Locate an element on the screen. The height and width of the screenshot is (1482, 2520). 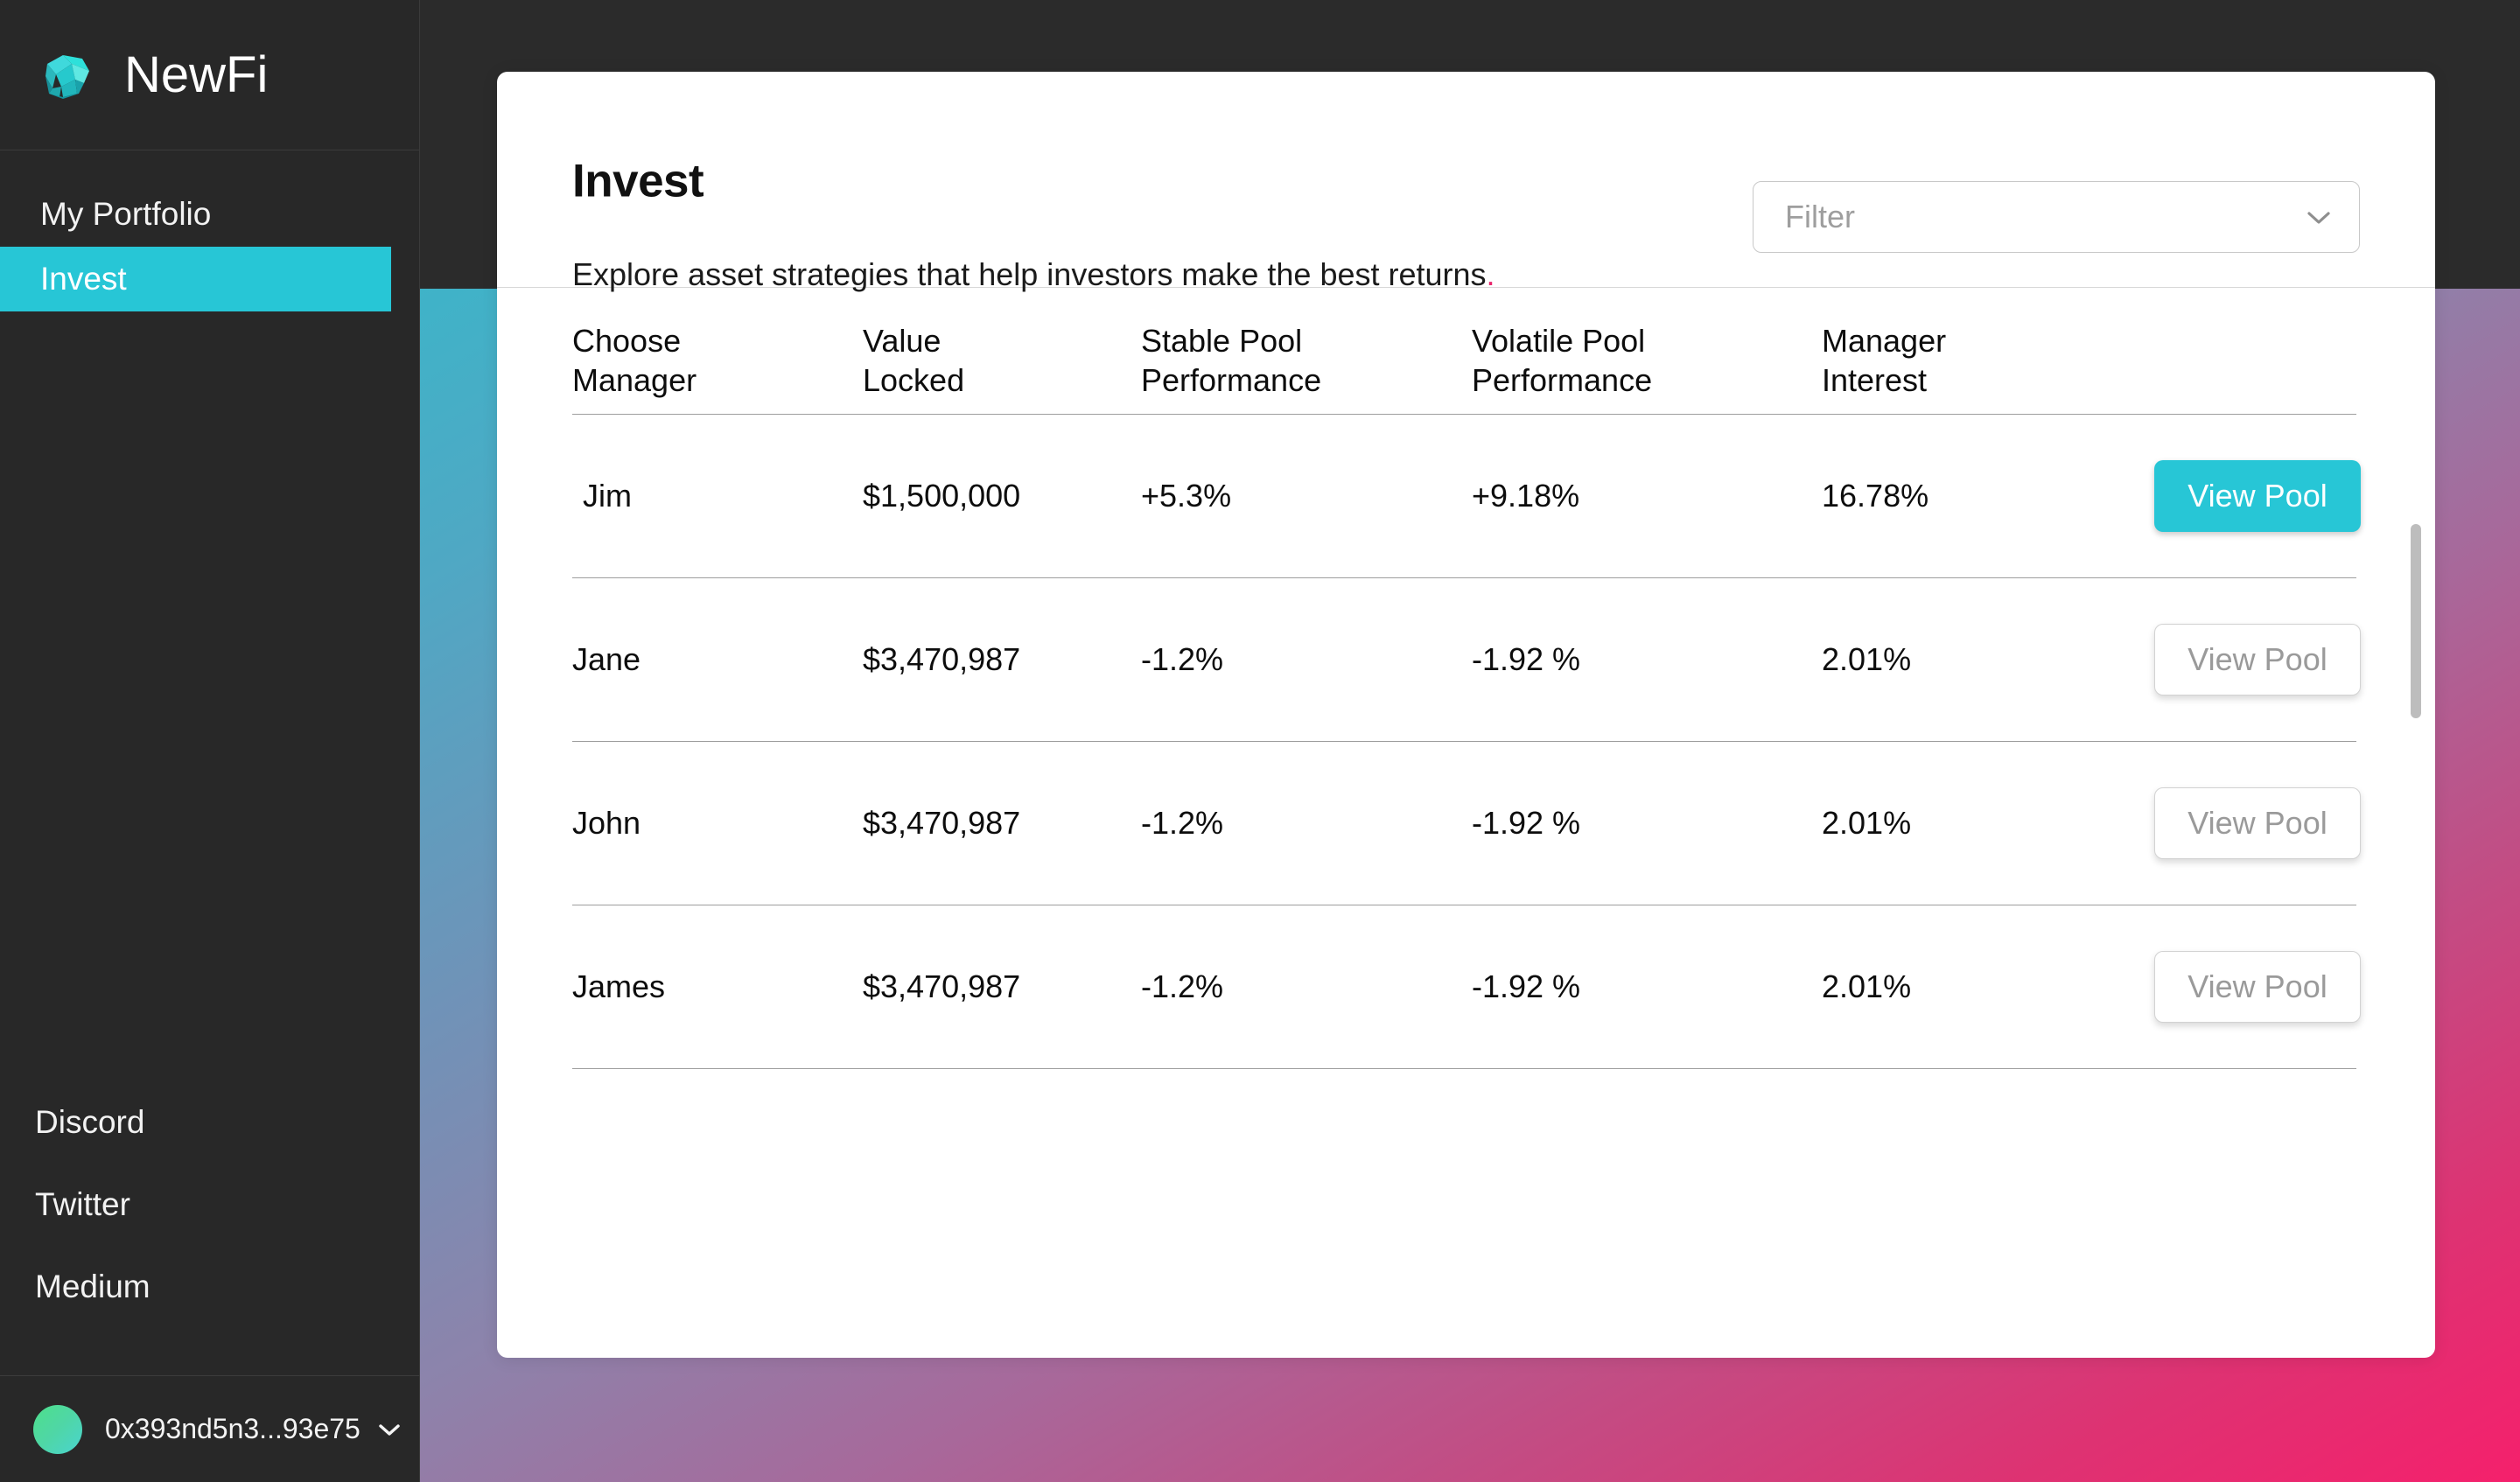
column-header-line2: Interest is located at coordinates (1875, 380).